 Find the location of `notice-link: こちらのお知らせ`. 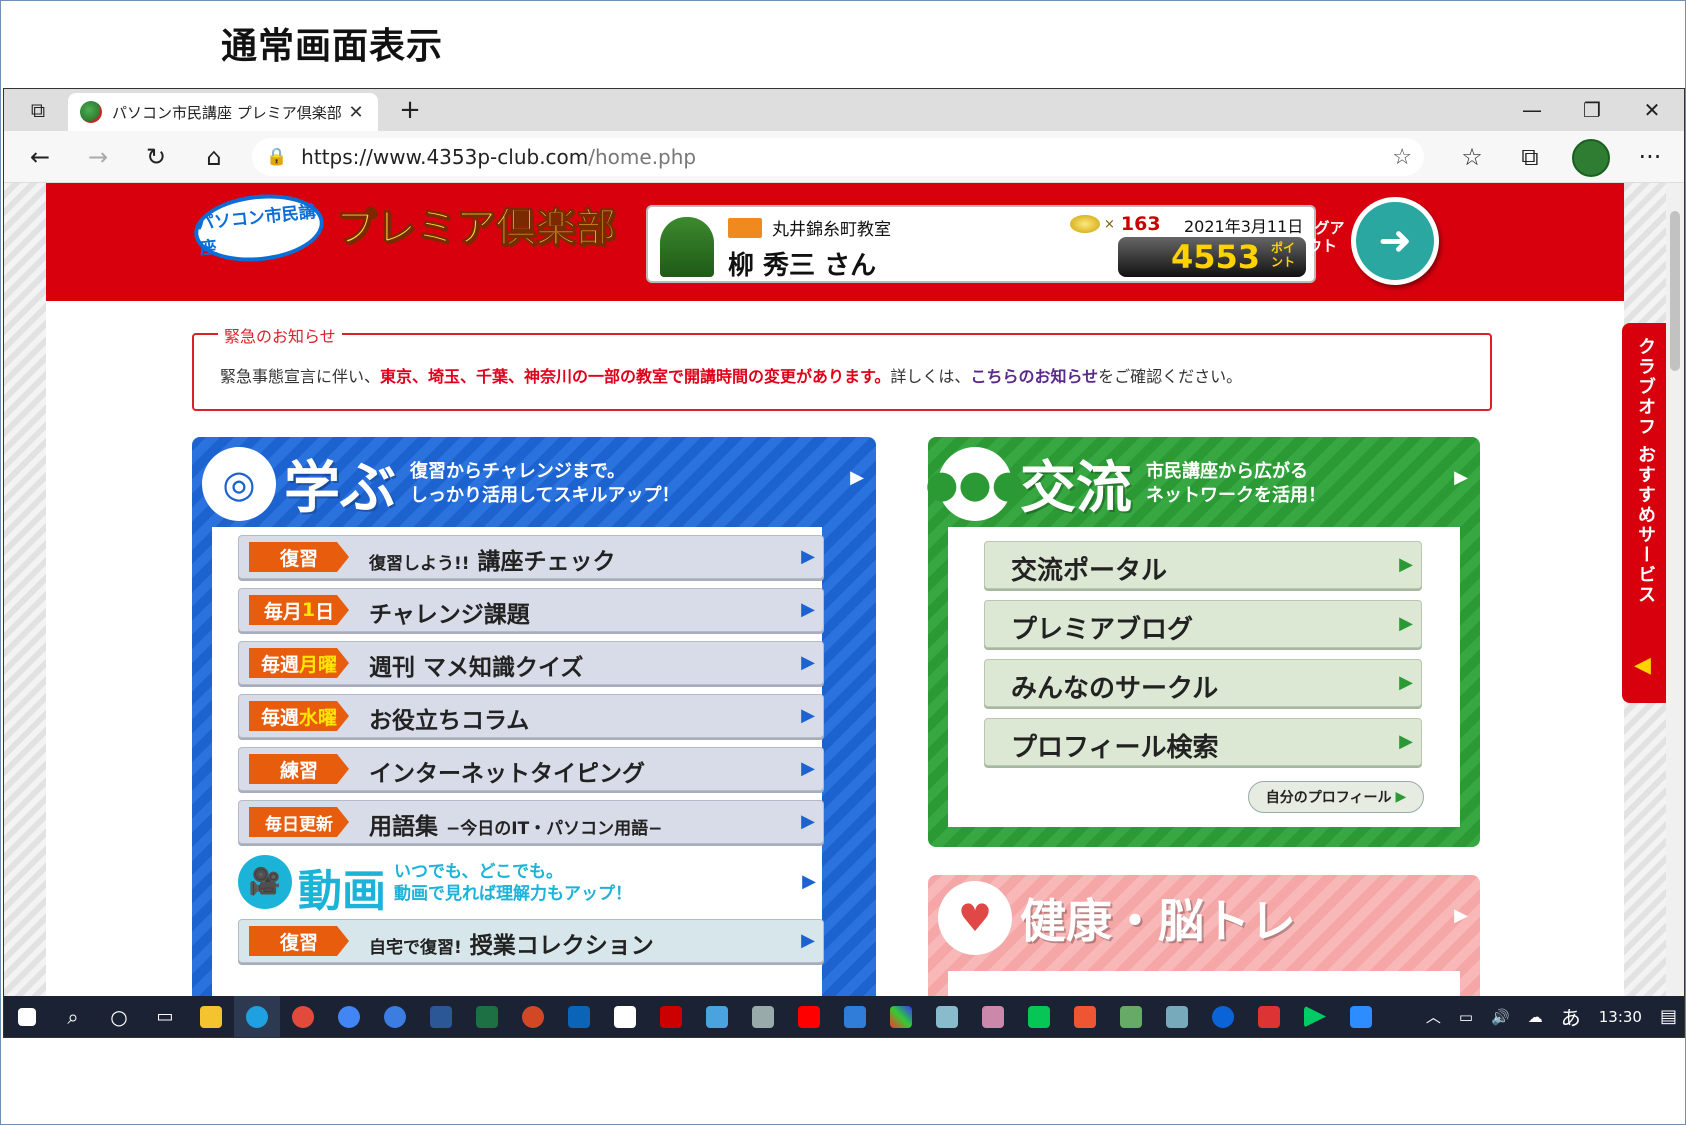

notice-link: こちらのお知らせ is located at coordinates (1034, 376).